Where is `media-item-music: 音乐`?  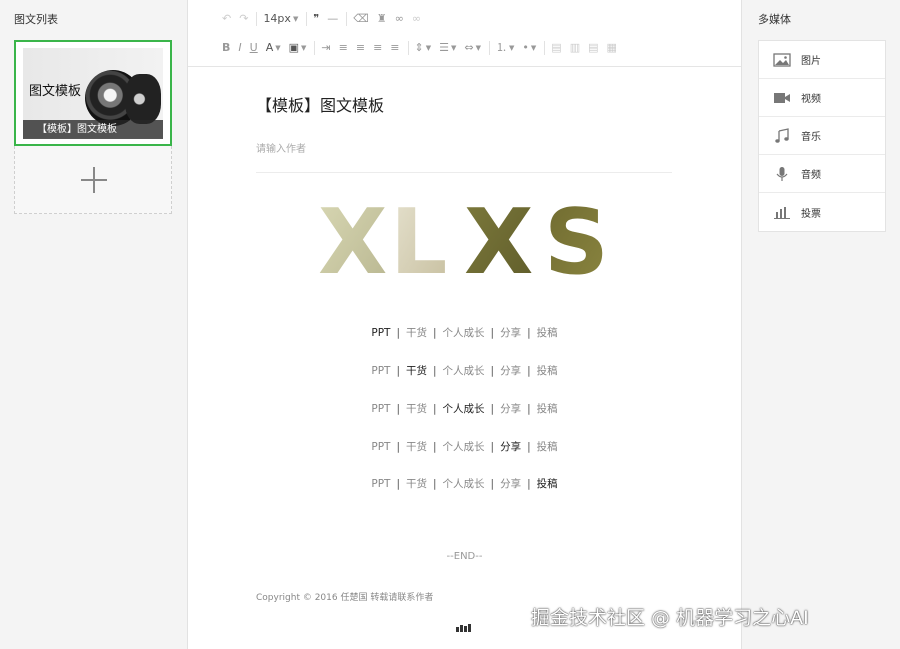 media-item-music: 音乐 is located at coordinates (822, 136).